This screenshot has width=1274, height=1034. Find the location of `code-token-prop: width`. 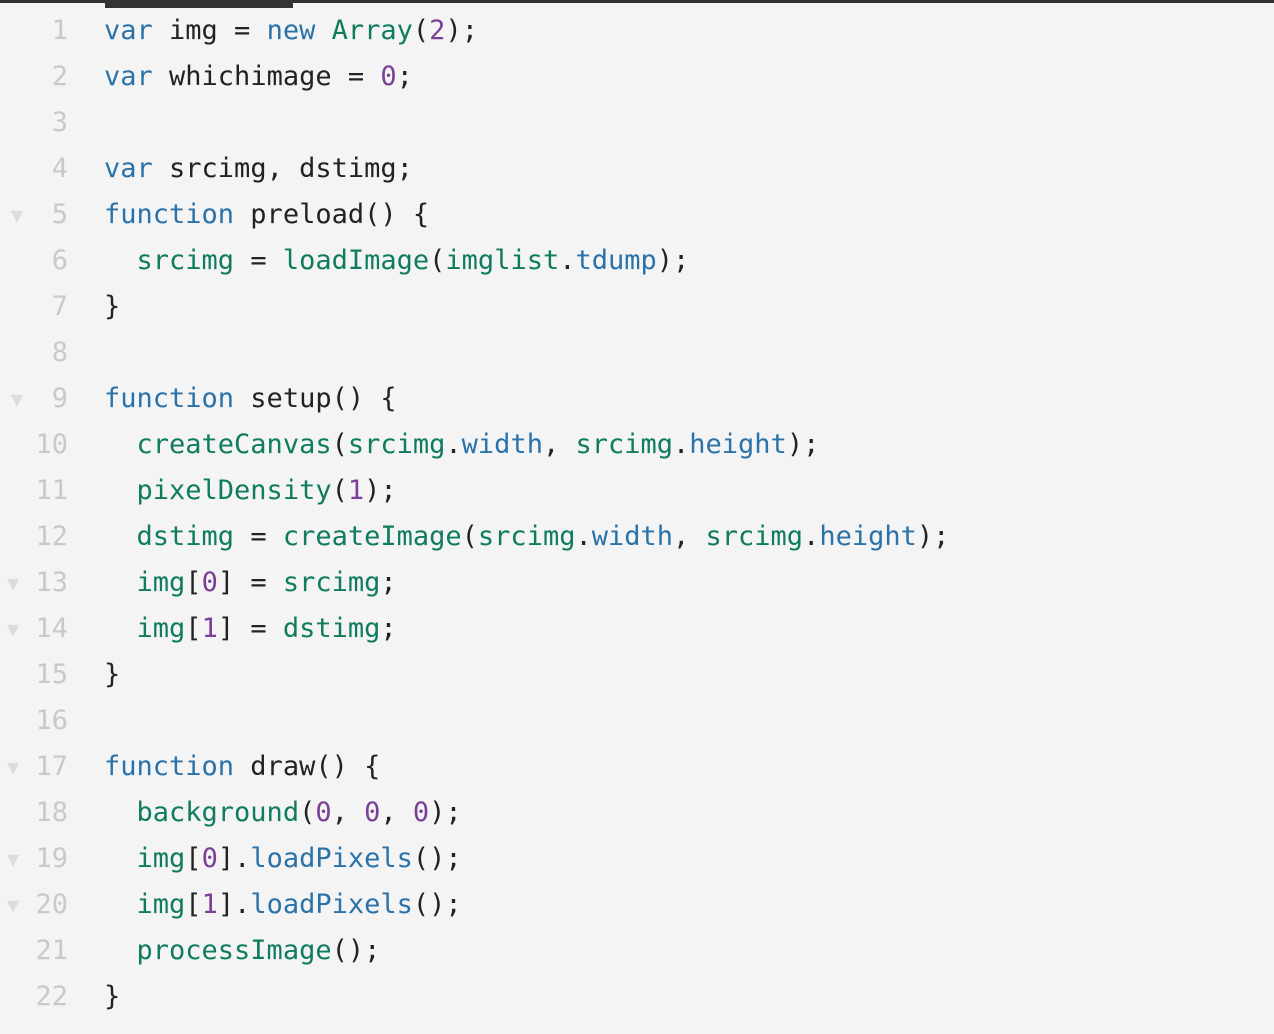

code-token-prop: width is located at coordinates (632, 536).